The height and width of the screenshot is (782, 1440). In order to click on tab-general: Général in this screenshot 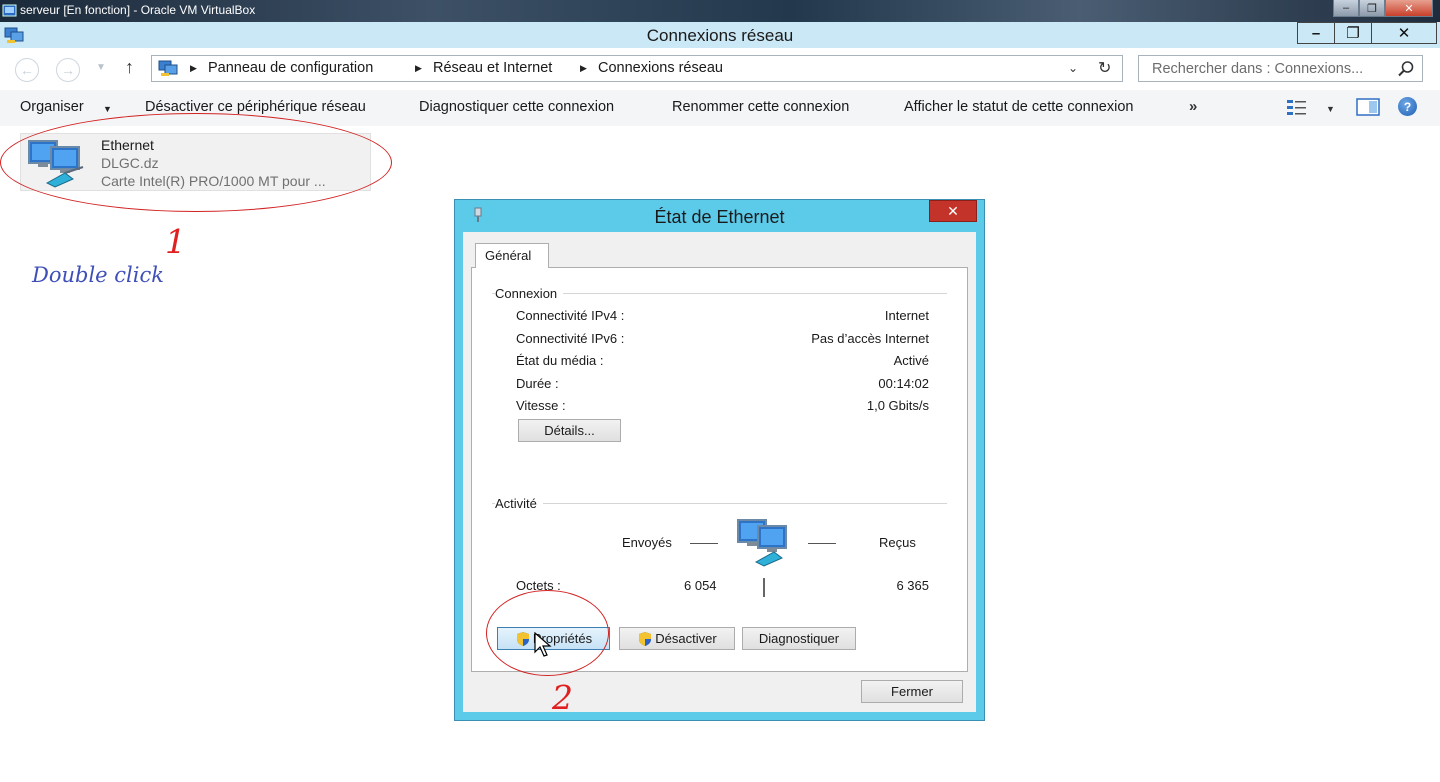, I will do `click(512, 255)`.